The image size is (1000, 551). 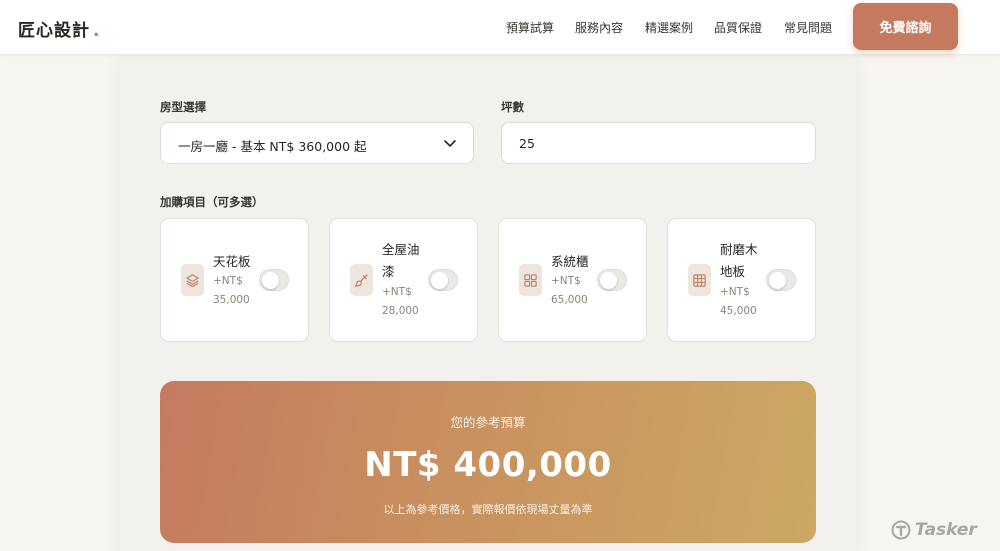 I want to click on site-header: 匠心設計. 預算試算 服務內容 精選案例 品質保證 常見問題 免費諮詢, so click(x=500, y=27).